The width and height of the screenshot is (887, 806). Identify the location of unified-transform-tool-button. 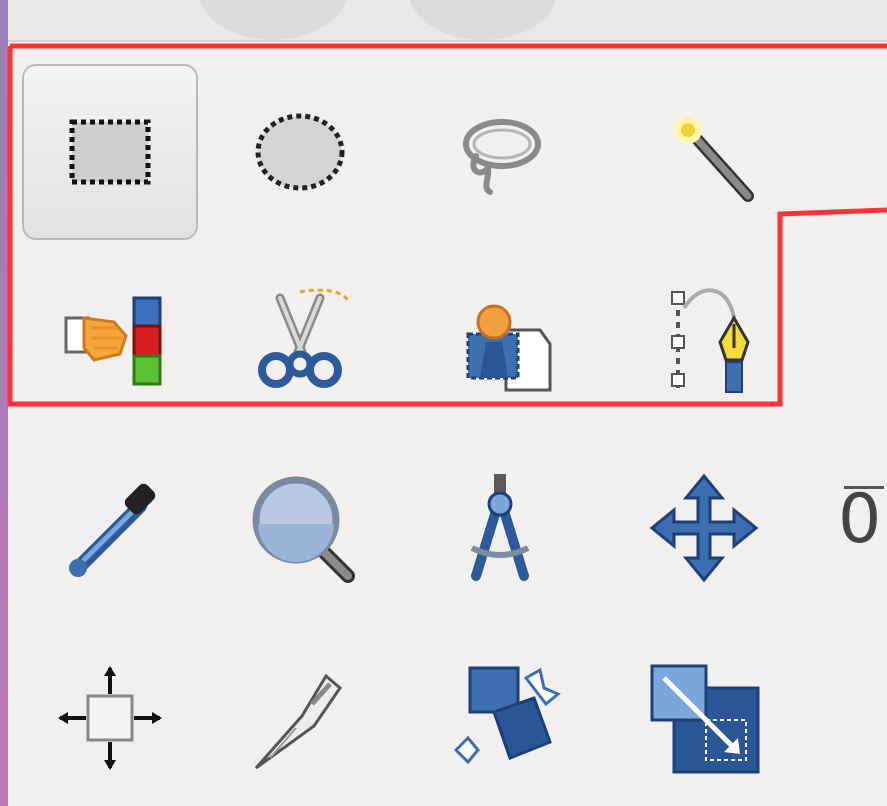
(500, 718).